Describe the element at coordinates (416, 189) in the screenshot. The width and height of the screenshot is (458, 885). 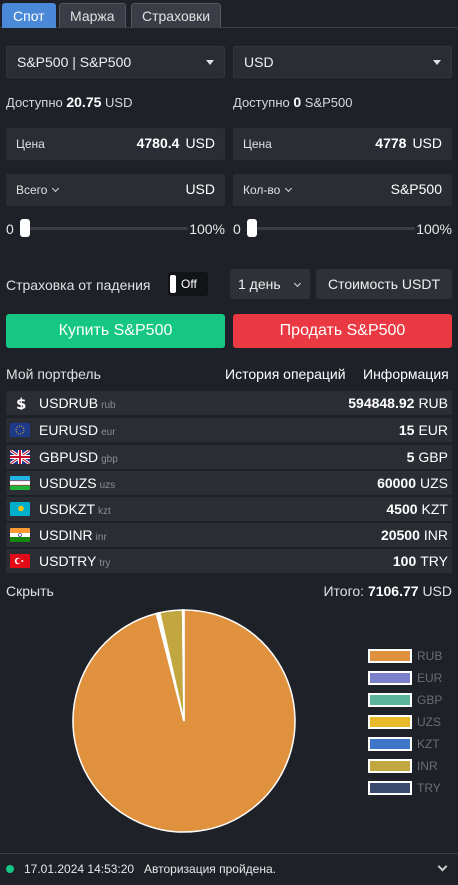
I see `qty-unit: S&P500` at that location.